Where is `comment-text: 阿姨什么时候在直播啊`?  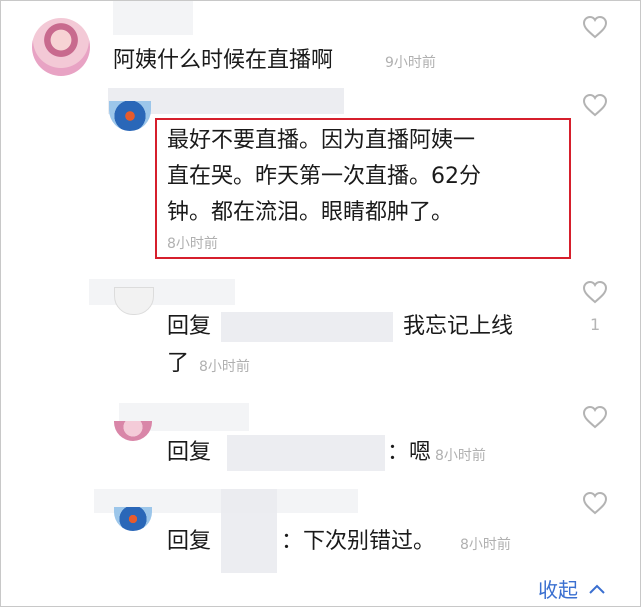
comment-text: 阿姨什么时候在直播啊 is located at coordinates (223, 60).